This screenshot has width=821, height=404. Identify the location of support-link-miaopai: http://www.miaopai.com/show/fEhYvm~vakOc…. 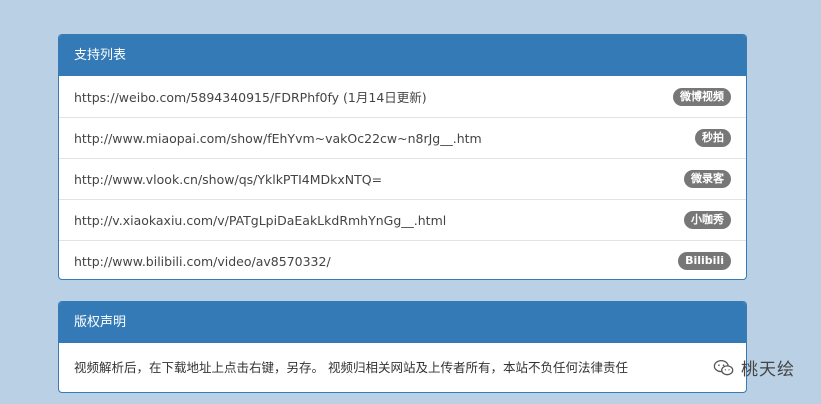
(278, 138).